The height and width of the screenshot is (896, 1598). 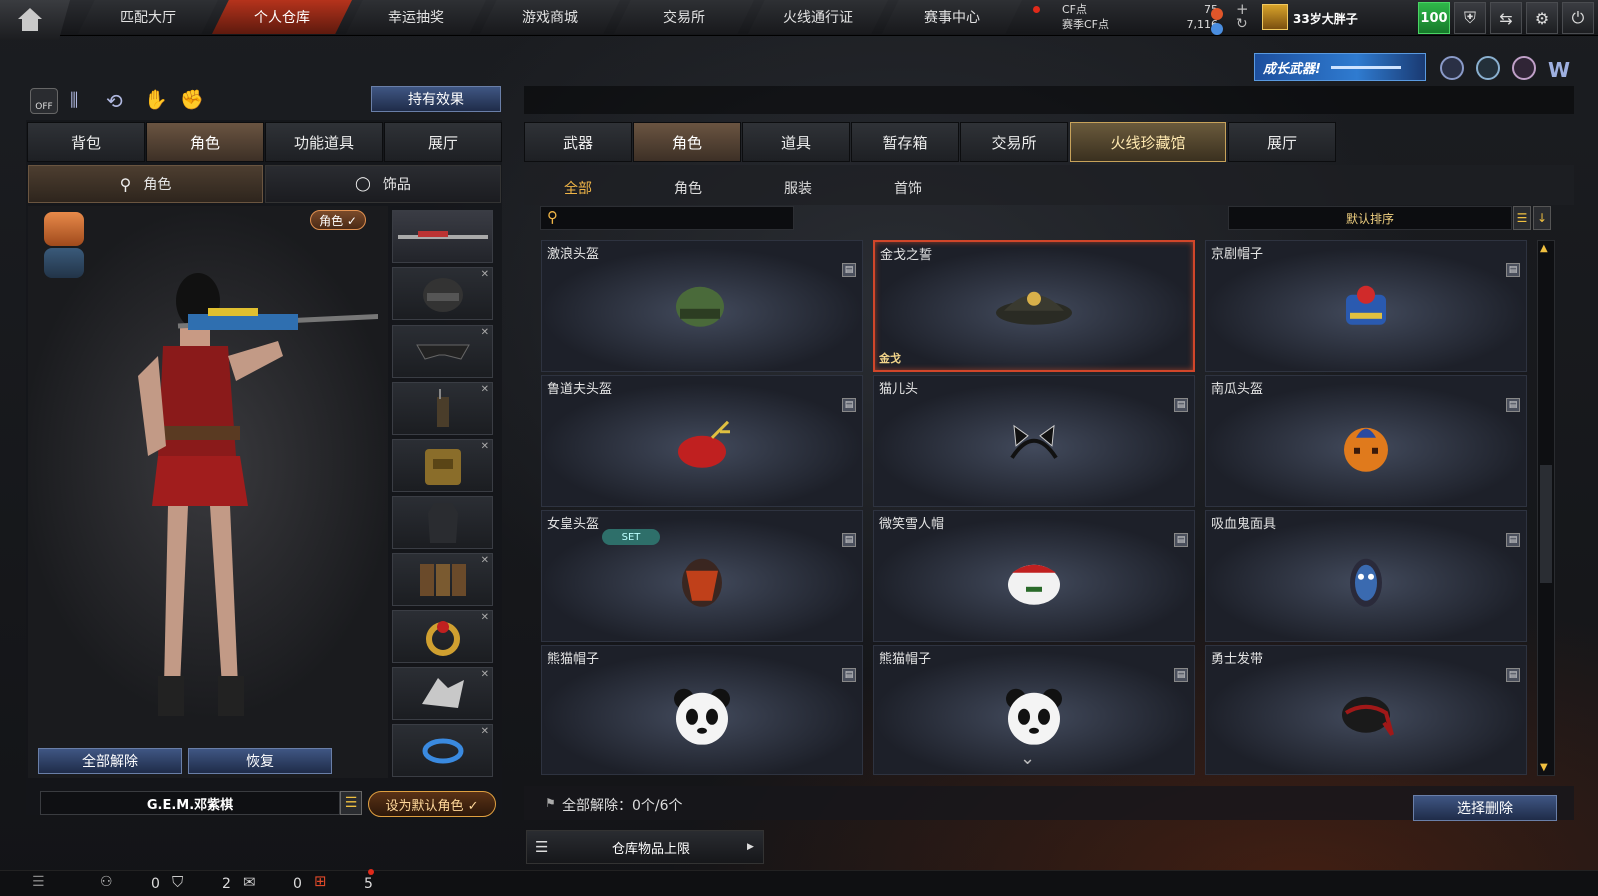 What do you see at coordinates (798, 188) in the screenshot?
I see `subtab-clothing: 服装` at bounding box center [798, 188].